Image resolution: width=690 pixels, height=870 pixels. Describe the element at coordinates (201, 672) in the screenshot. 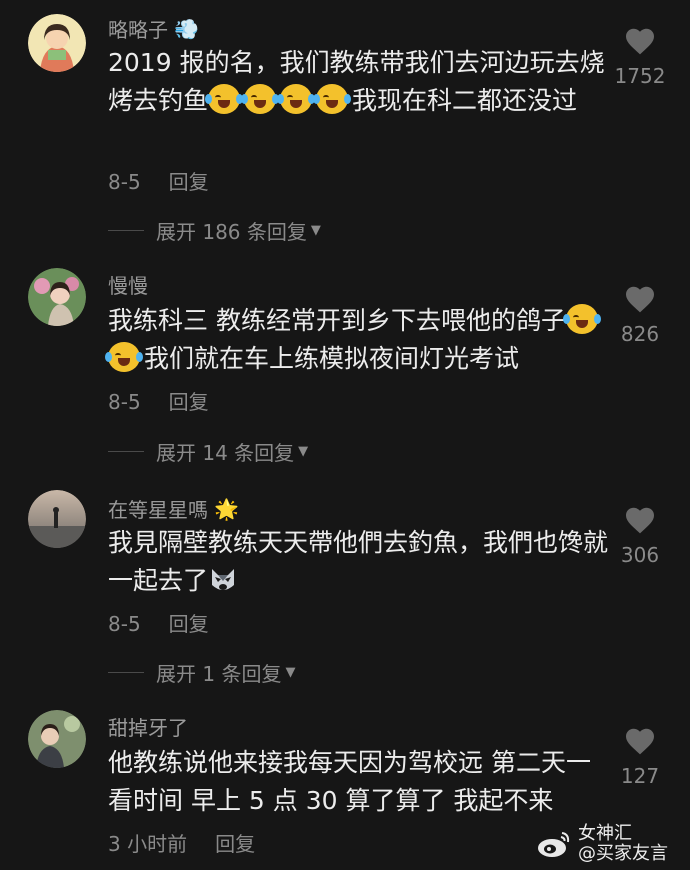

I see `expand-replies-button: 展开 1 条回复 ▼` at that location.